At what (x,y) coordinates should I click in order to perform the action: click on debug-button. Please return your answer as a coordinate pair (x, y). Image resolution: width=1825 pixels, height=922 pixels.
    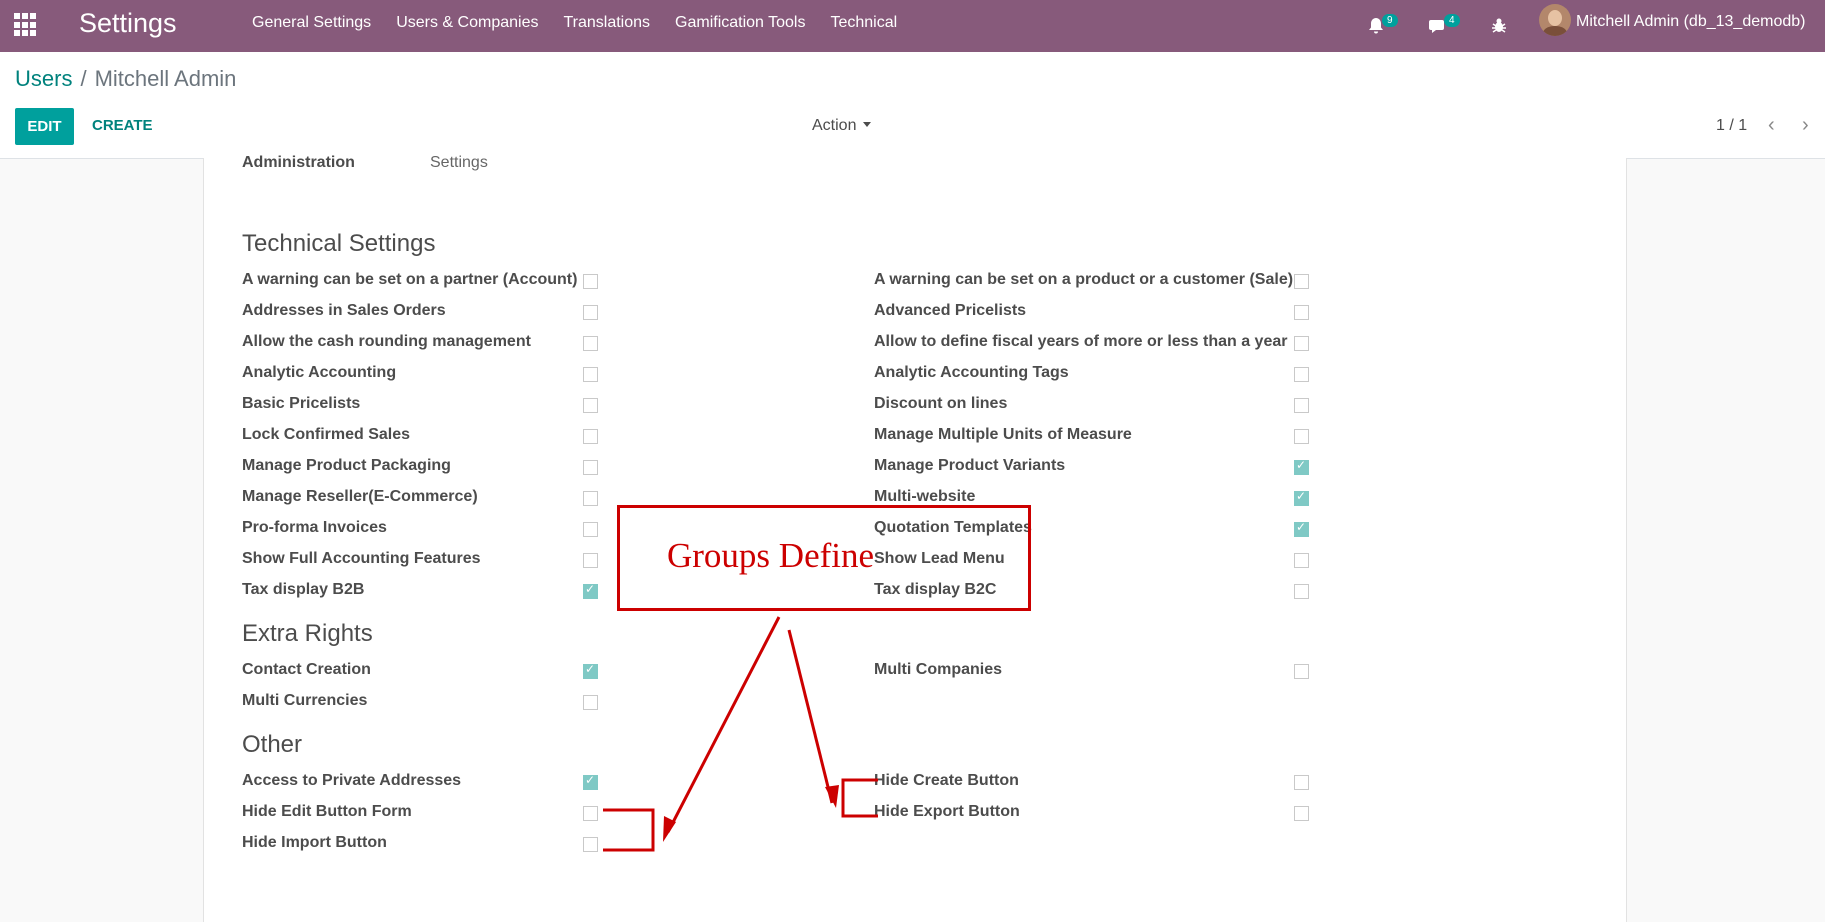
    Looking at the image, I should click on (1499, 26).